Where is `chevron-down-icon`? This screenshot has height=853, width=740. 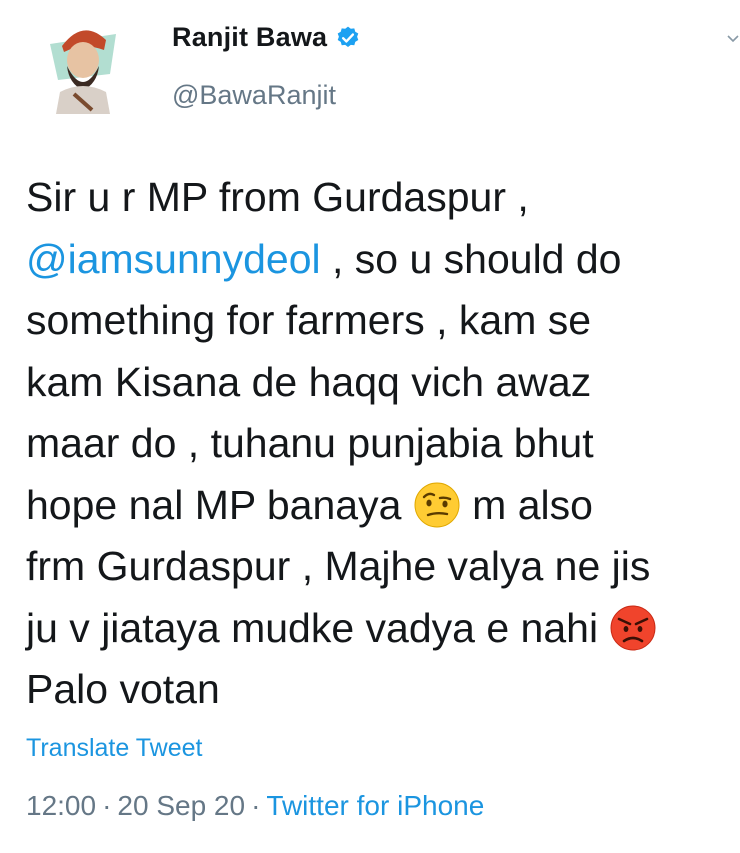
chevron-down-icon is located at coordinates (733, 39).